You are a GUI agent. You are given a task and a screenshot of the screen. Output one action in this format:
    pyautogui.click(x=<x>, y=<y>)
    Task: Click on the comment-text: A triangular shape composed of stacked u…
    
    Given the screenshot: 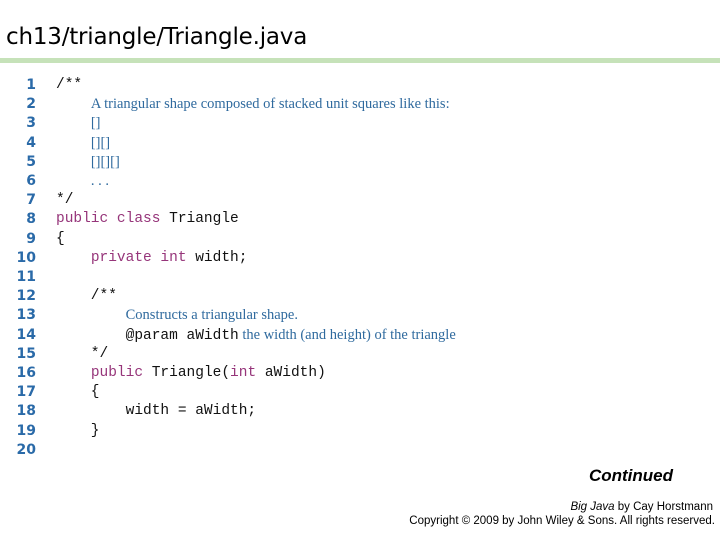 What is the action you would take?
    pyautogui.click(x=270, y=104)
    